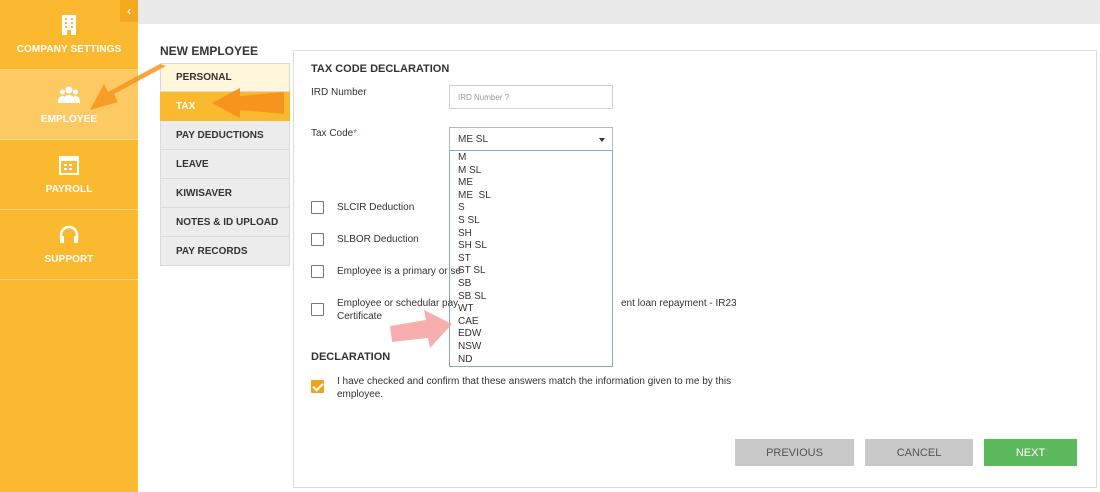 The image size is (1100, 492). I want to click on tax-code-option: SB SL, so click(531, 297).